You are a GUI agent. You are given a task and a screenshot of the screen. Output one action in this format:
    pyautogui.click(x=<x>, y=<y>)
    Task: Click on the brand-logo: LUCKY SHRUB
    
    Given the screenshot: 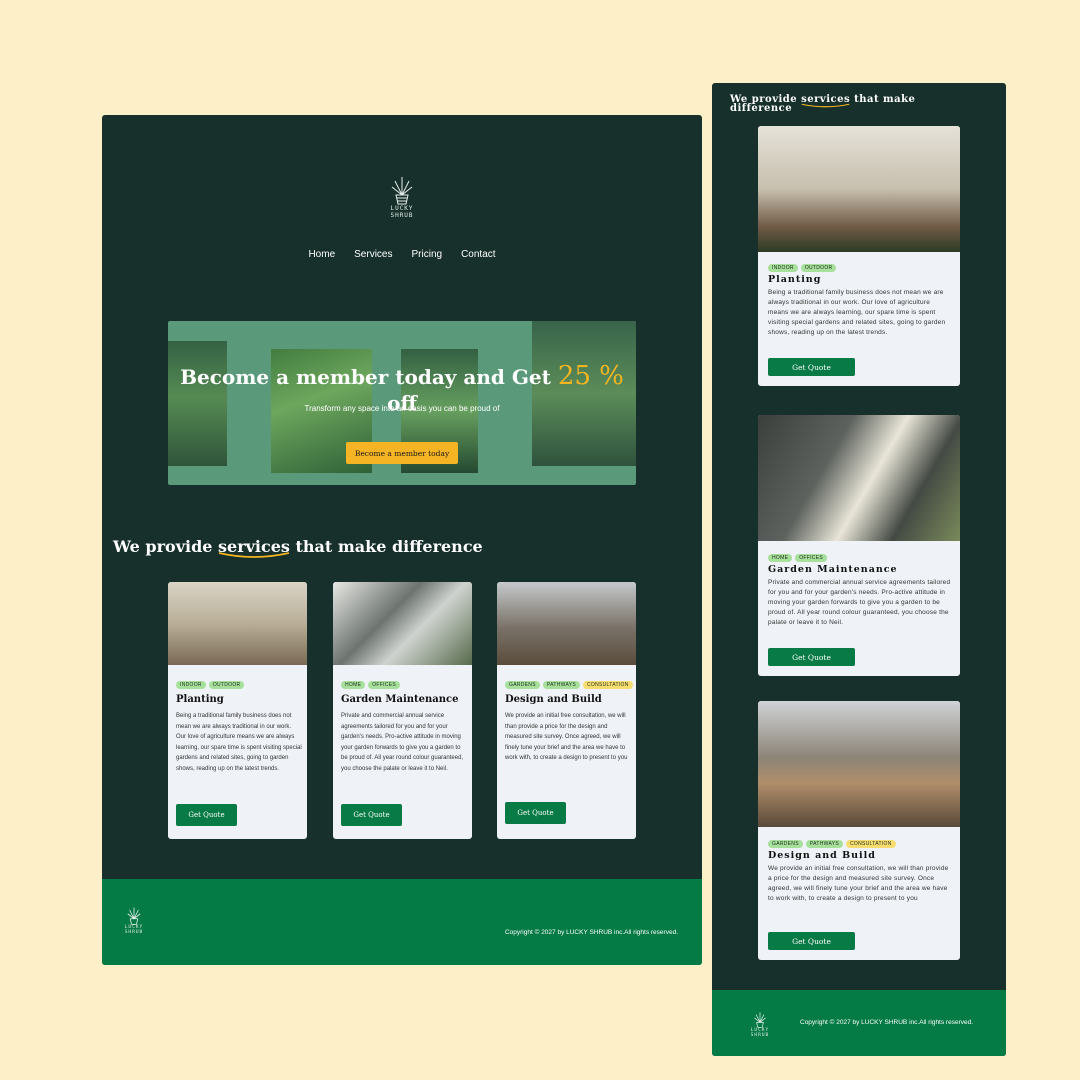 What is the action you would take?
    pyautogui.click(x=402, y=196)
    